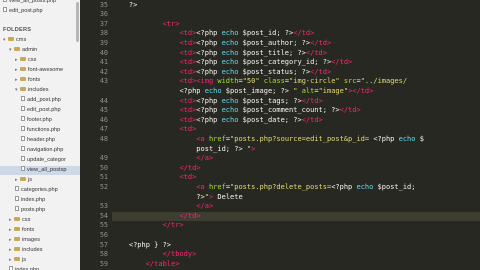  I want to click on code-token: post_id; ?>, so click(221, 148).